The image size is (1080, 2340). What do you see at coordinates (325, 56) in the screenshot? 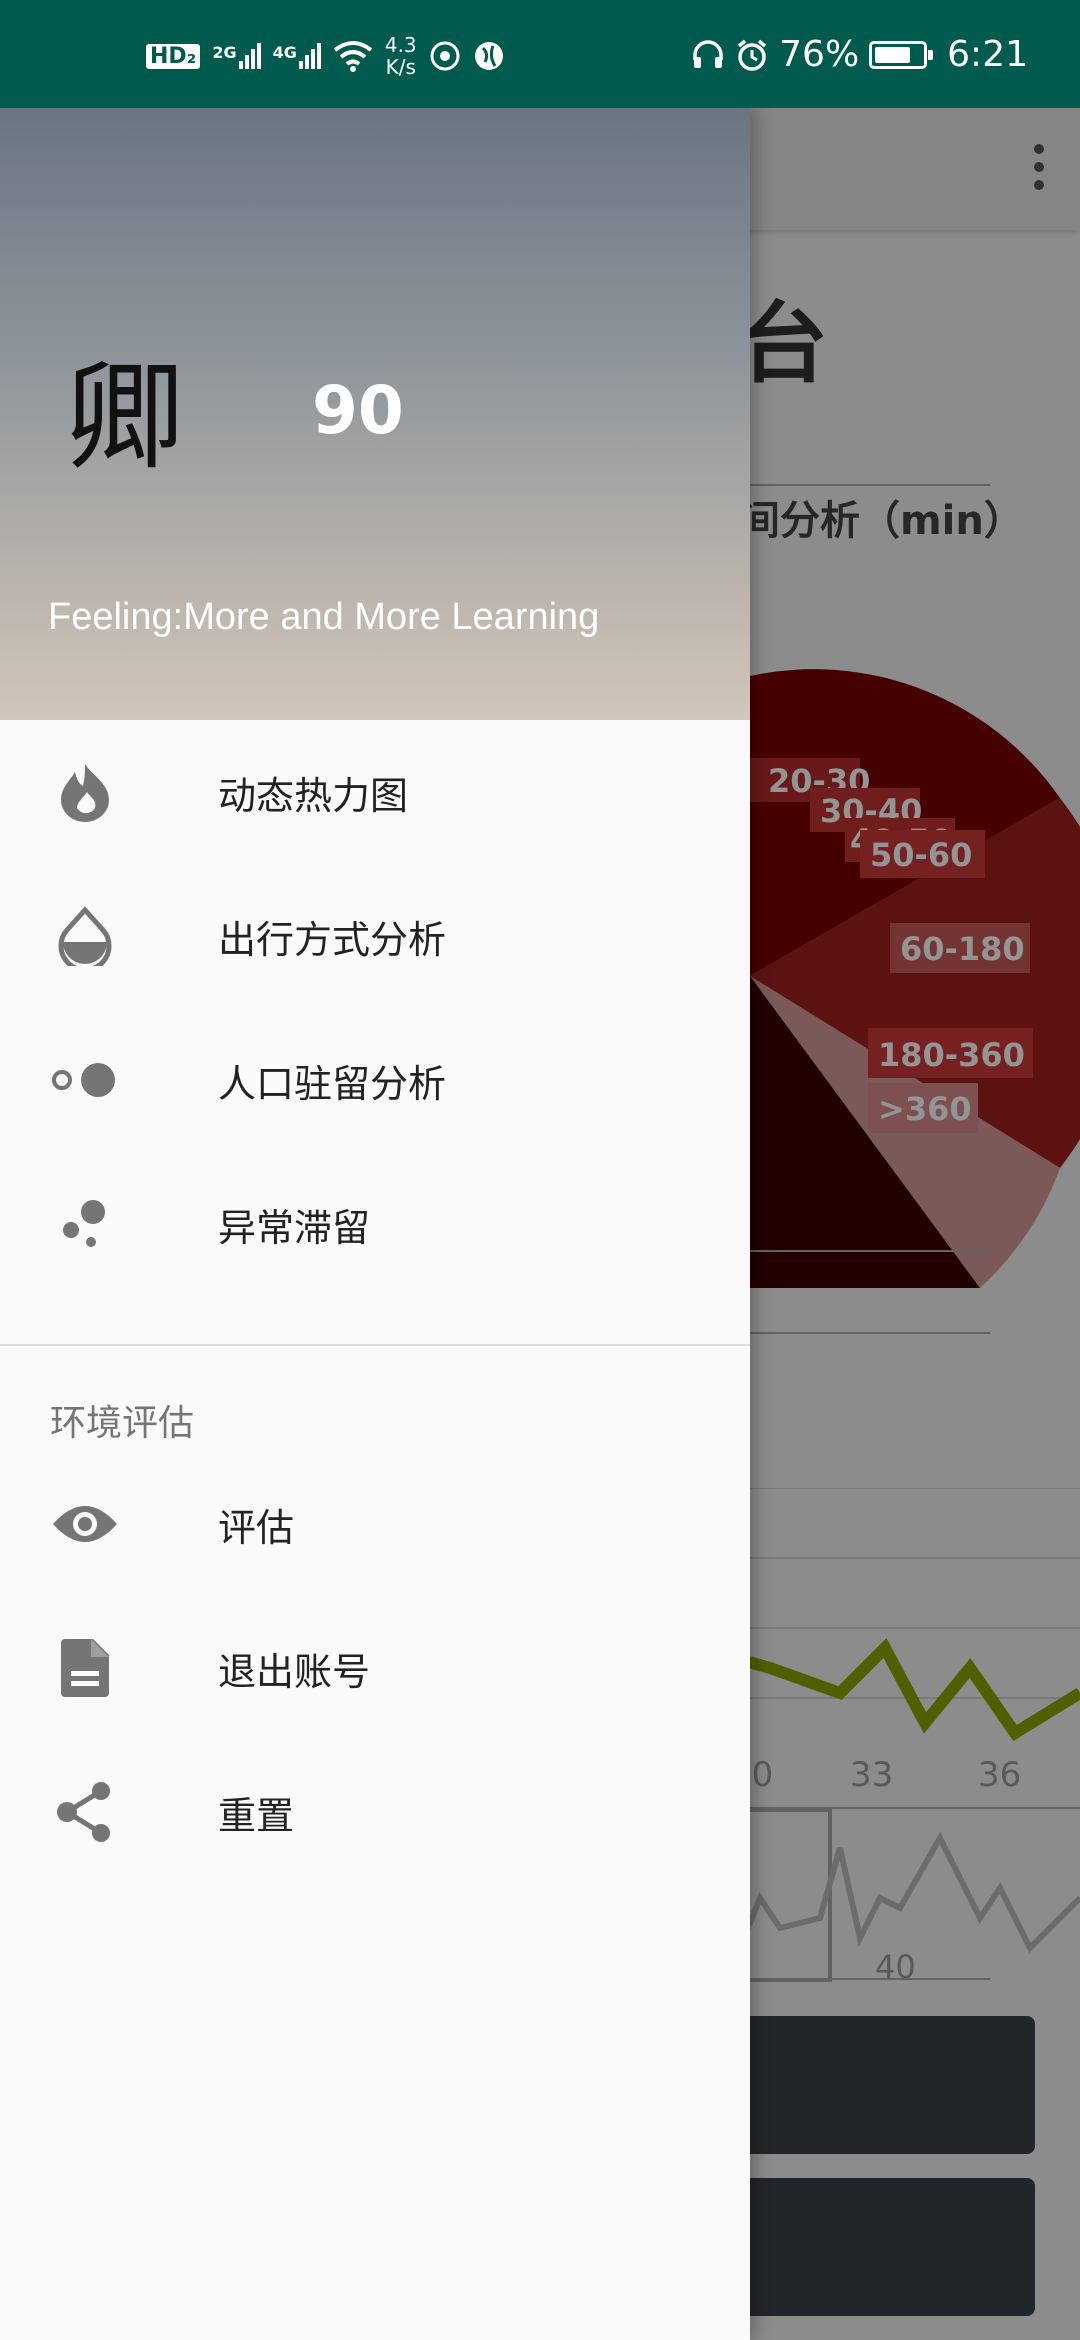
I see `status-left: HD₂ 2G 4G 4.3 K/s` at bounding box center [325, 56].